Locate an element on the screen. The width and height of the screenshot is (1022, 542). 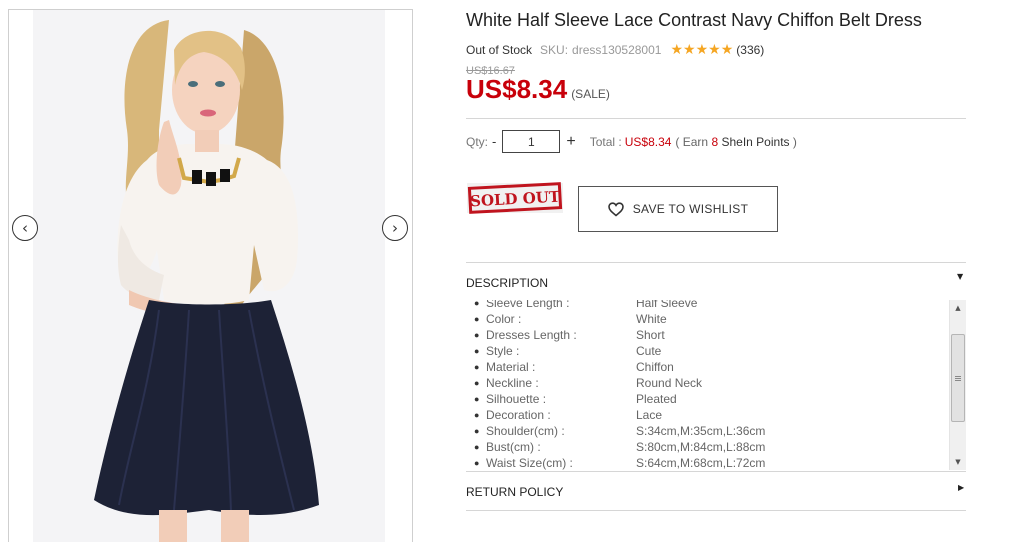
description-item: ● Material : Chiffon is located at coordinates (709, 367).